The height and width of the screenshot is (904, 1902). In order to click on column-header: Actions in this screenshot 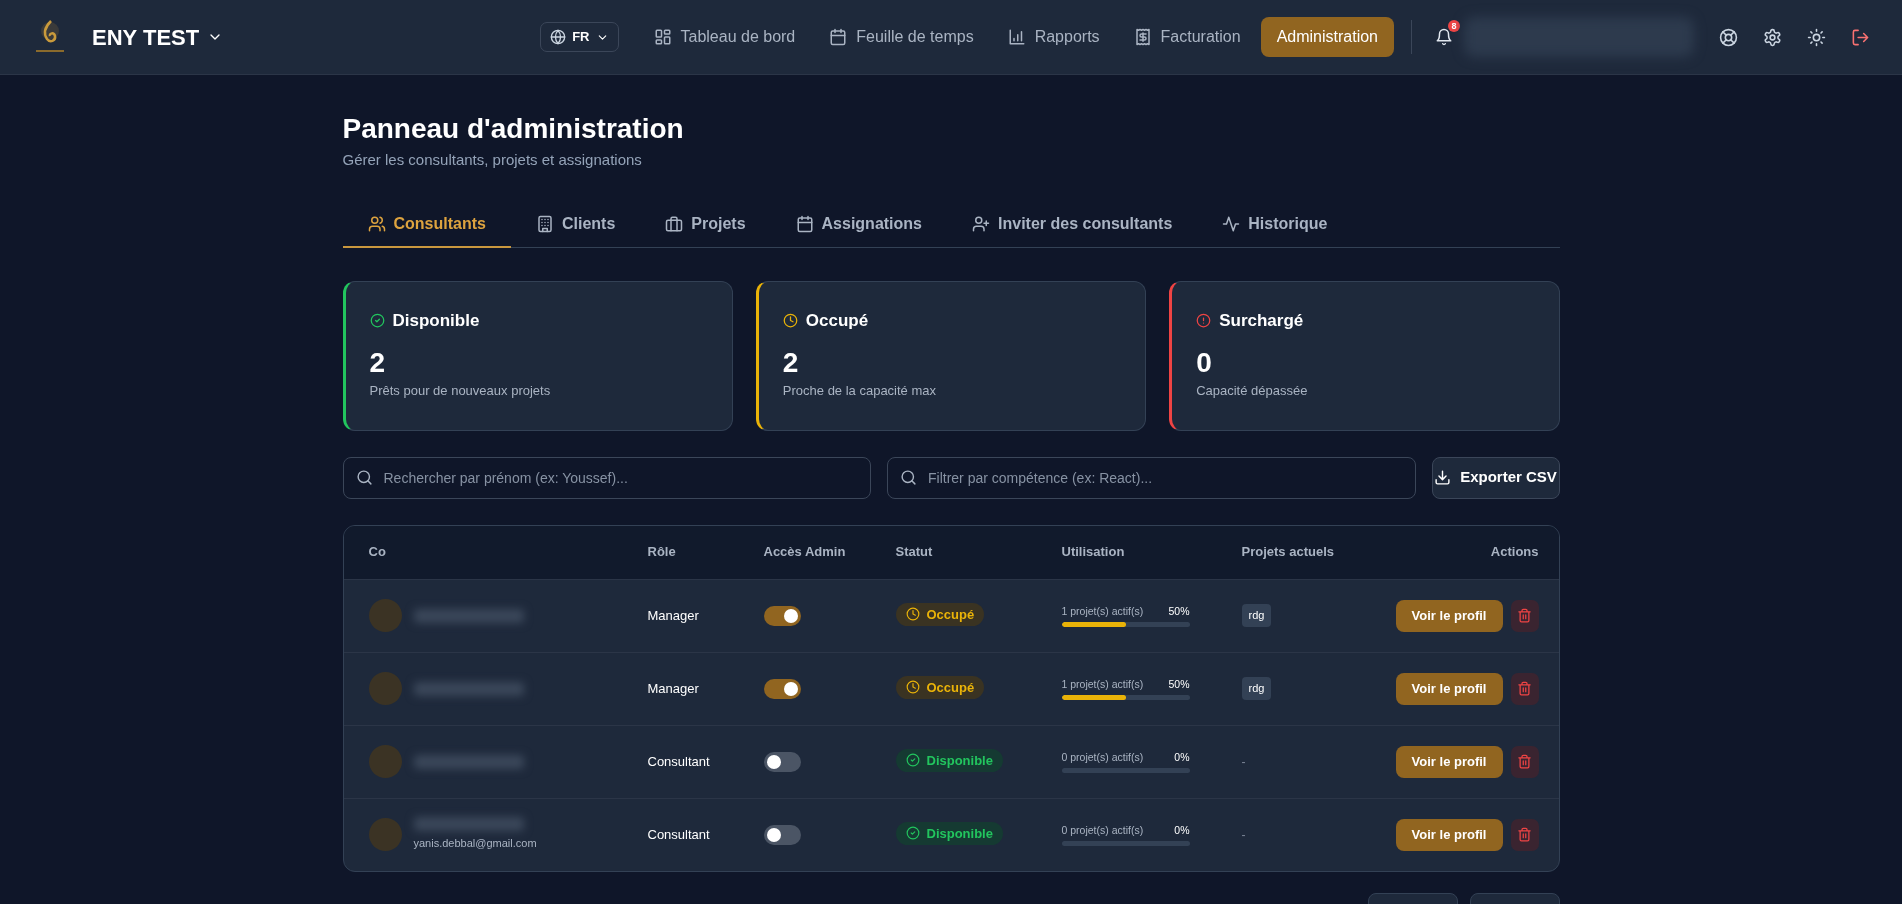, I will do `click(1514, 552)`.